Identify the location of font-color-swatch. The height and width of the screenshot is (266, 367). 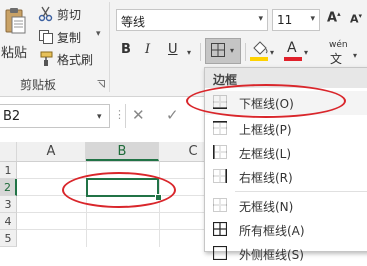
(293, 59).